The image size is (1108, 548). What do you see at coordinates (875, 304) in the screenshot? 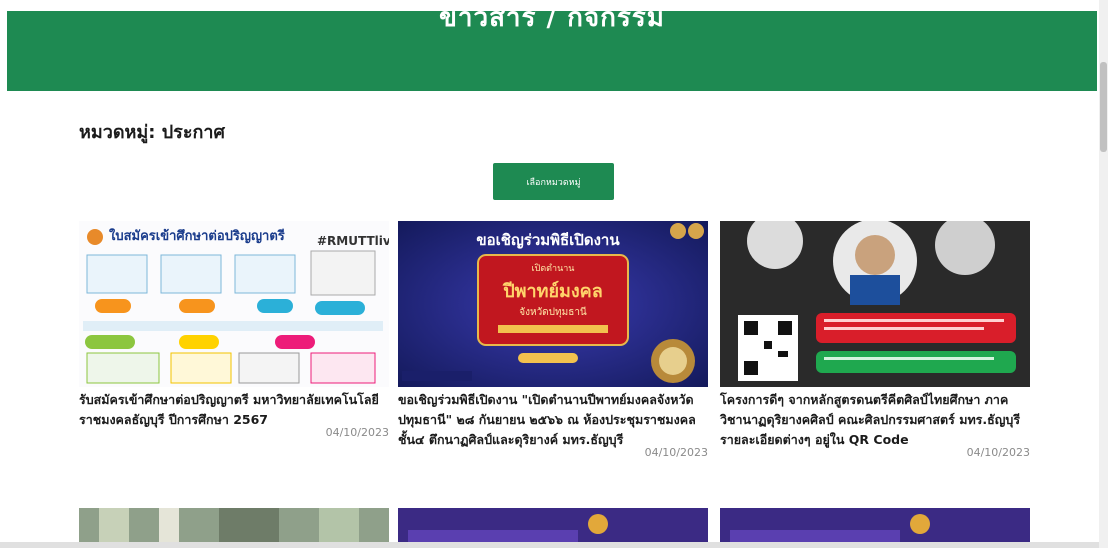
I see `post-thumbnail` at bounding box center [875, 304].